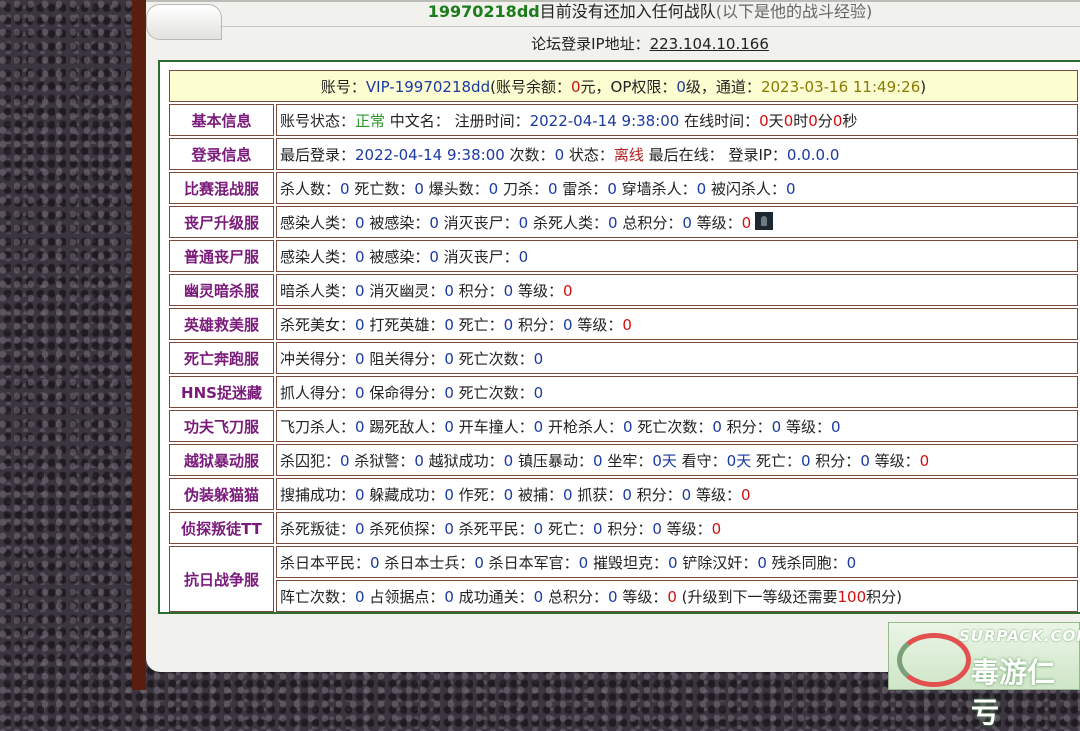 The width and height of the screenshot is (1080, 731). What do you see at coordinates (478, 494) in the screenshot?
I see `stat-label: 作死：` at bounding box center [478, 494].